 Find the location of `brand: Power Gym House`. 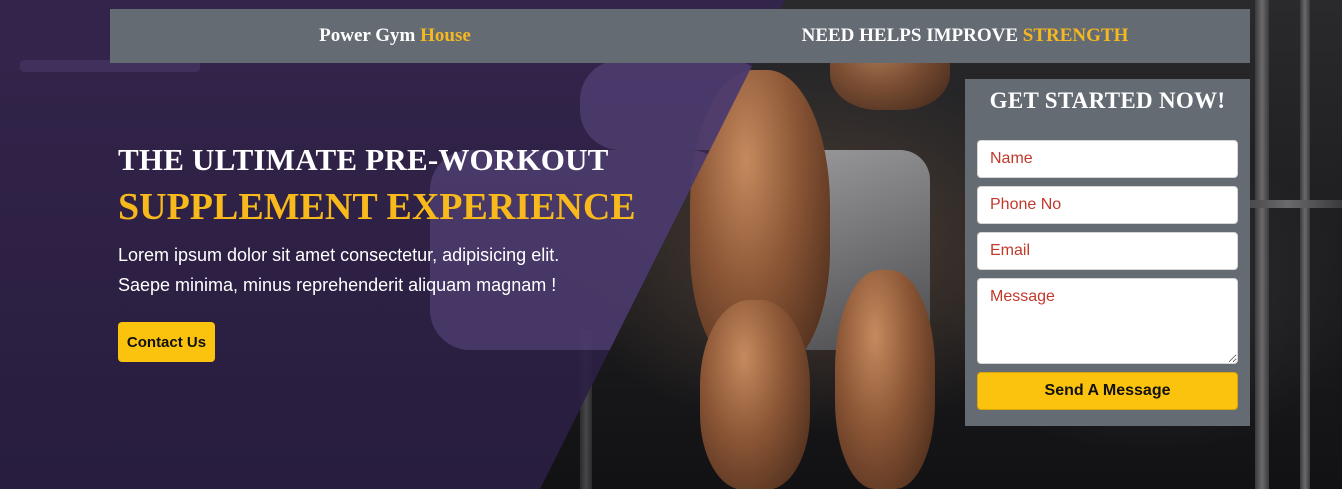

brand: Power Gym House is located at coordinates (395, 36).